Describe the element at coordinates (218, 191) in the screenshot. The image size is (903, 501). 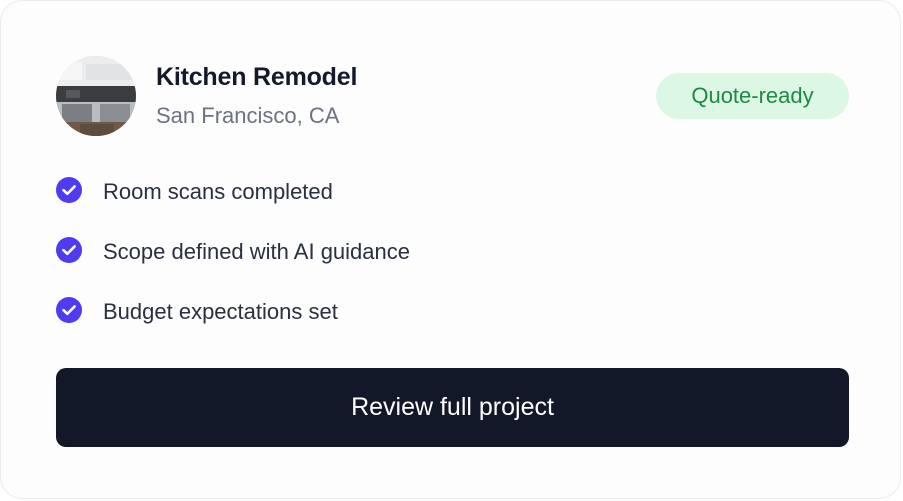
I see `checklist-item-label: Room scans completed` at that location.